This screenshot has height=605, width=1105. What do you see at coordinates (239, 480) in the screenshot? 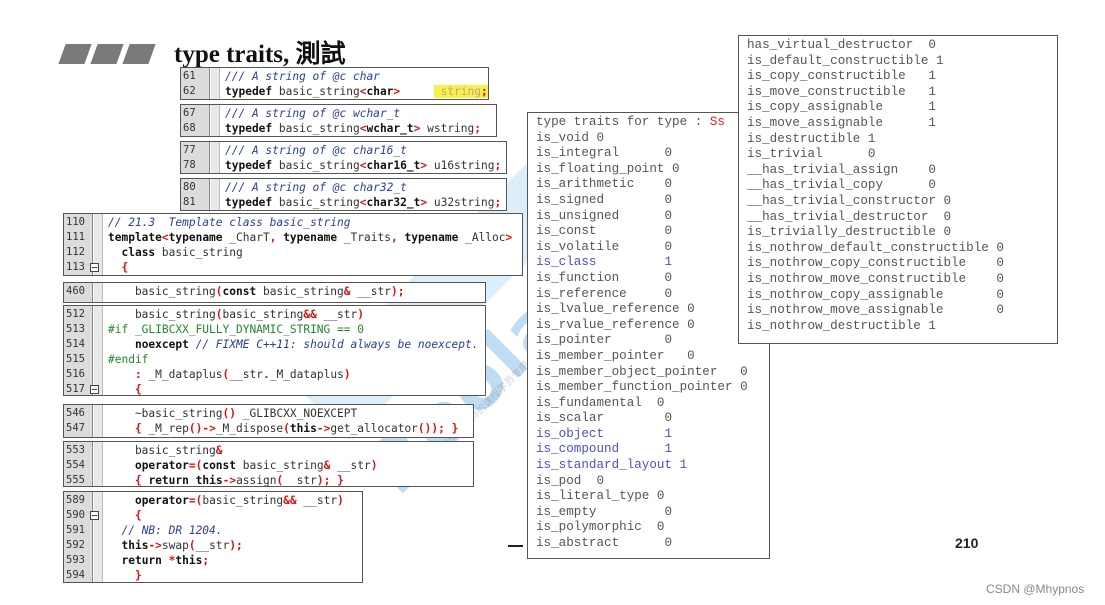
I see `code-text: { return this->assign(__str); }` at bounding box center [239, 480].